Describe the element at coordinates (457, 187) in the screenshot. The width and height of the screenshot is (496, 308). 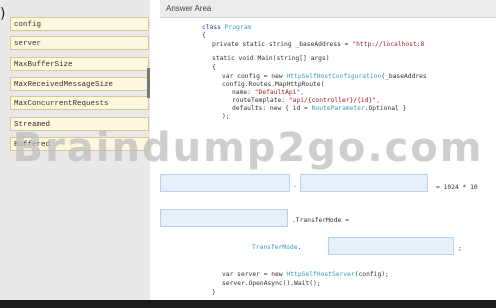
I see `code-assign-size: = 1024 * 10` at that location.